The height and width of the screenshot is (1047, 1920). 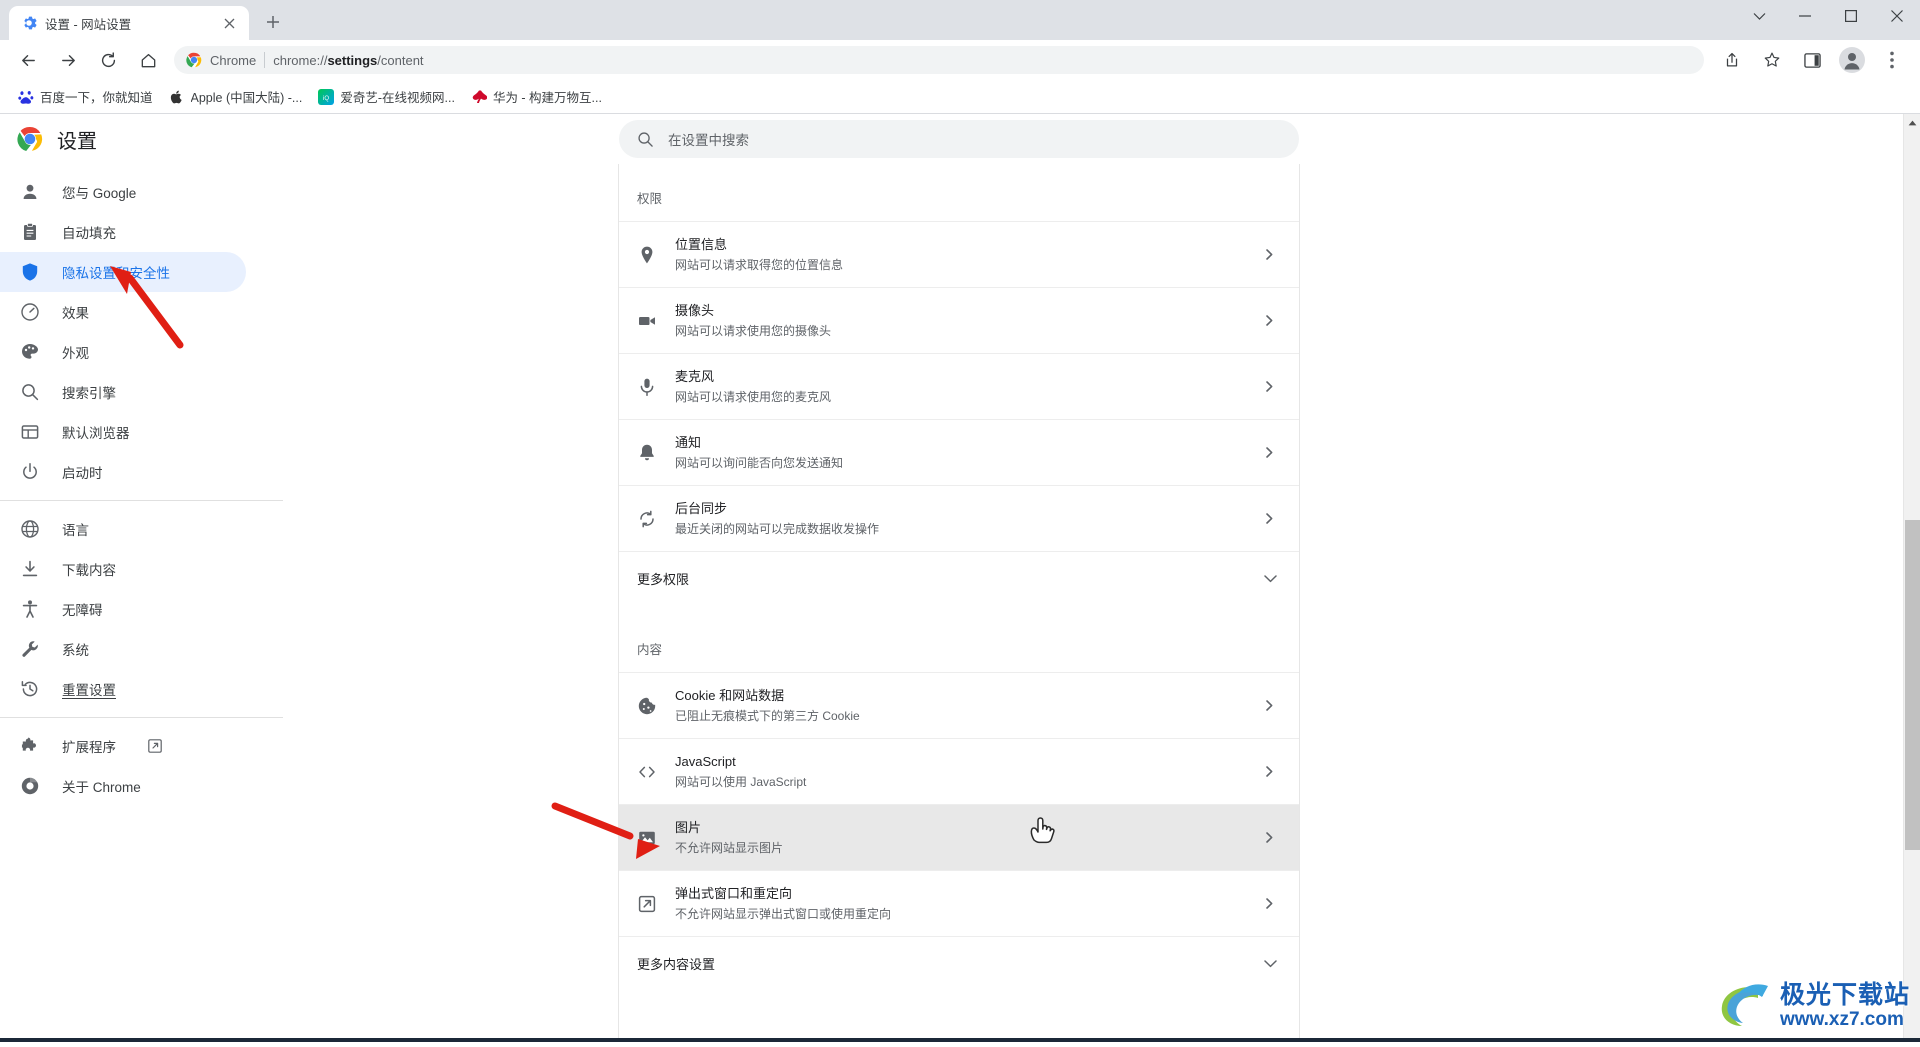 I want to click on pref-row-camera: 摄像头 网站可以请求使用您的摄像头, so click(x=959, y=320).